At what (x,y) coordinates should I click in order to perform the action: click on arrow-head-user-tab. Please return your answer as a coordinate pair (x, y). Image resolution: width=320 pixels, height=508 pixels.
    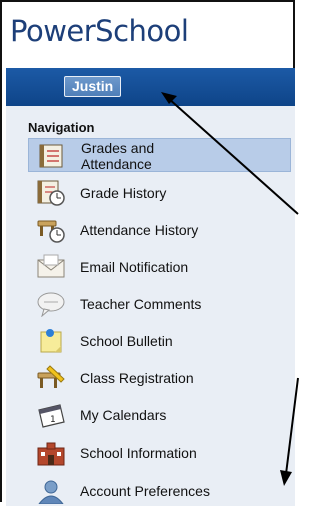
    Looking at the image, I should click on (169, 98).